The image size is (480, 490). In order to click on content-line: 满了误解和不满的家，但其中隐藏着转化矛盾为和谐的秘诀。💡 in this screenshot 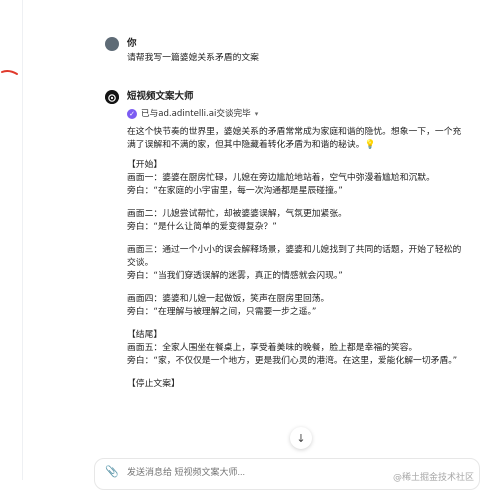, I will do `click(251, 145)`.